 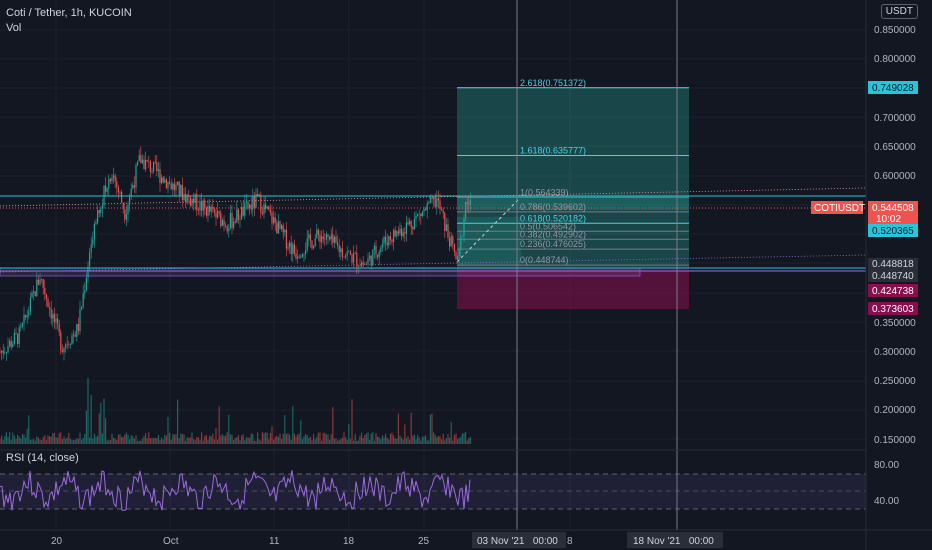 What do you see at coordinates (42, 458) in the screenshot?
I see `rsi-label: RSI (14, close)` at bounding box center [42, 458].